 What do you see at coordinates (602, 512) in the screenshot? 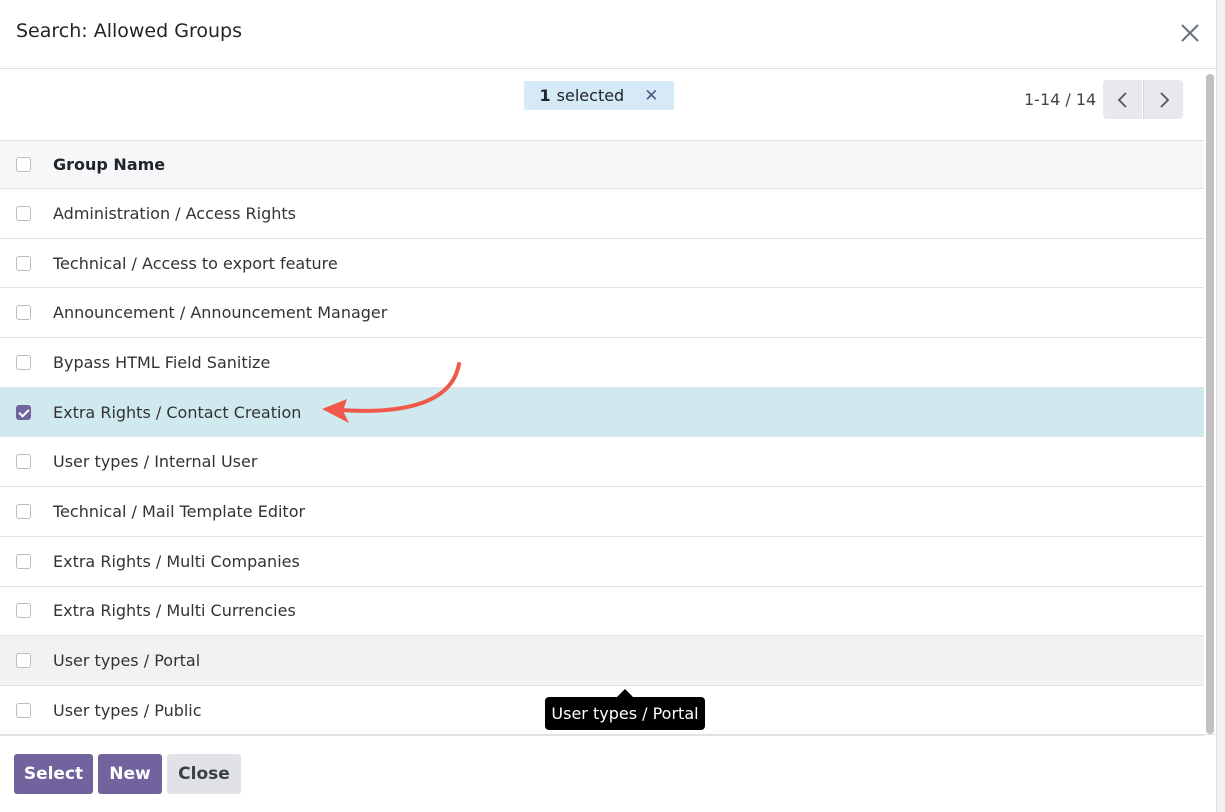
I see `table-row: Technical / Mail Template Editor` at bounding box center [602, 512].